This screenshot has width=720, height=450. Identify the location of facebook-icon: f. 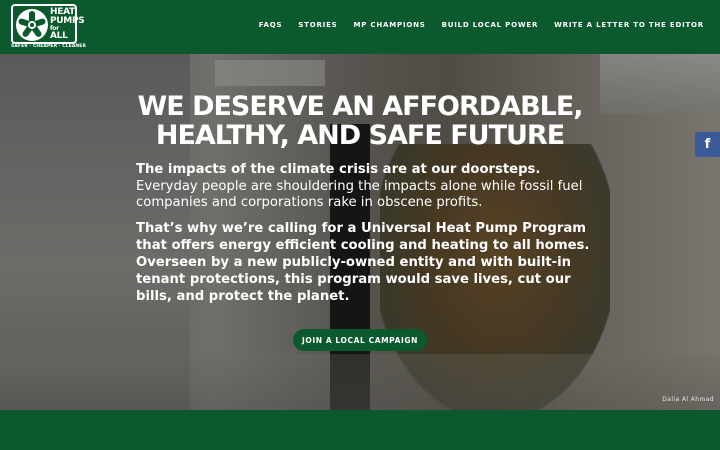
(707, 144).